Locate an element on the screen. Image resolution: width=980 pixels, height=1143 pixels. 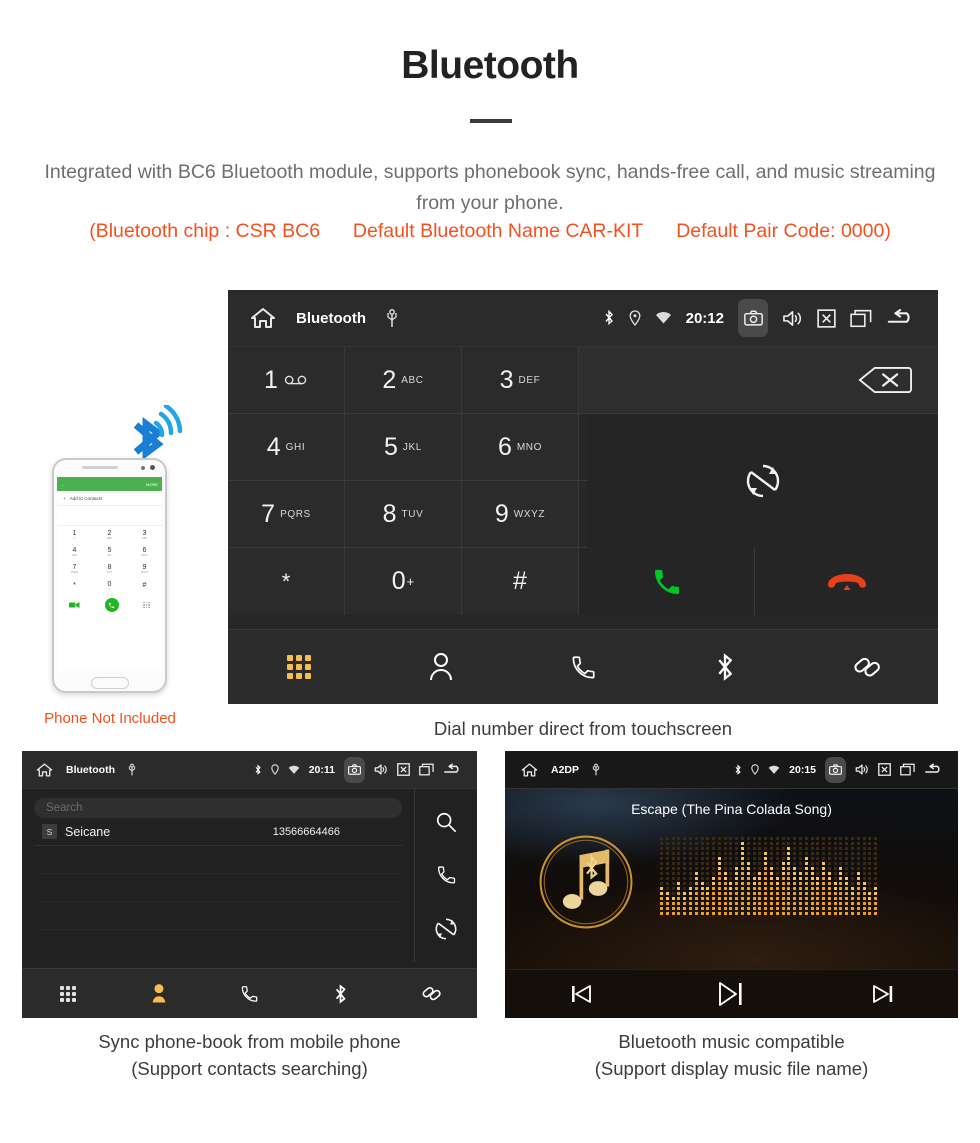
search-input: Search is located at coordinates (218, 808).